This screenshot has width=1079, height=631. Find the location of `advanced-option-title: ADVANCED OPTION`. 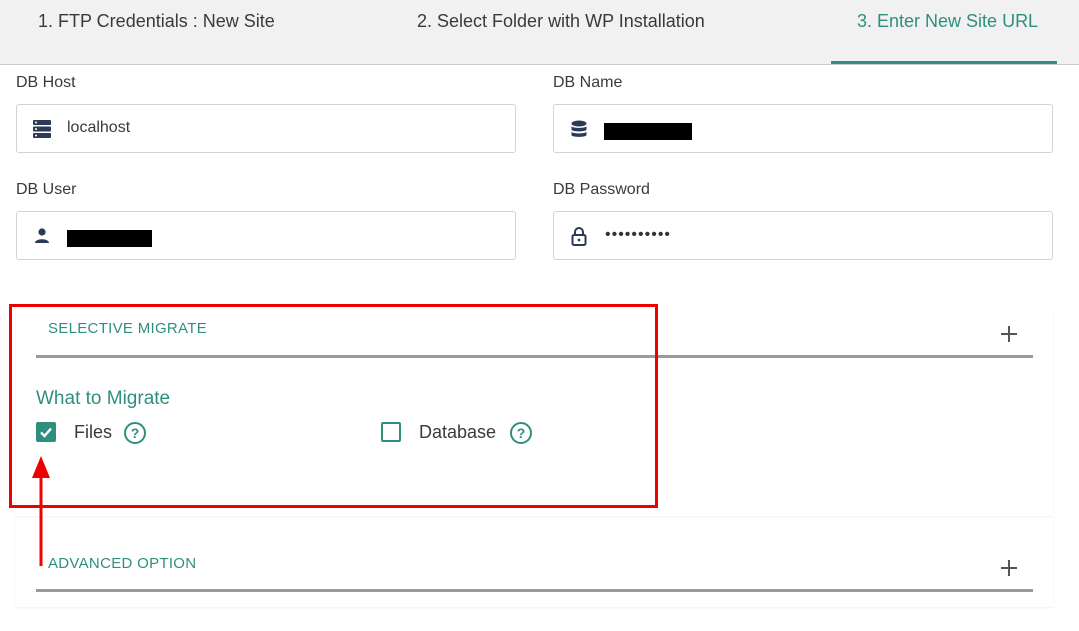

advanced-option-title: ADVANCED OPTION is located at coordinates (122, 563).